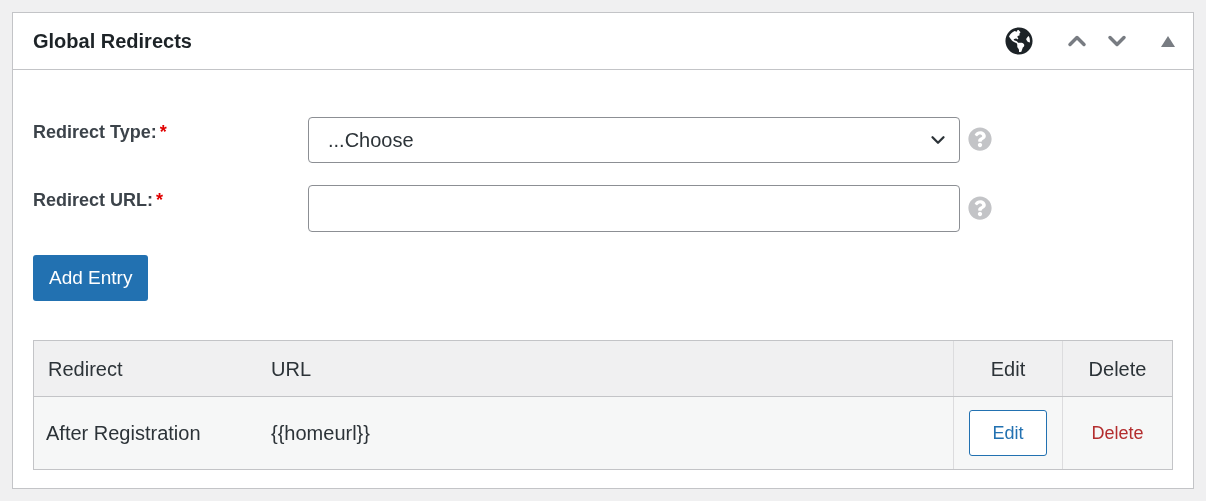 The height and width of the screenshot is (501, 1206). I want to click on panel-title: Global Redirects, so click(112, 41).